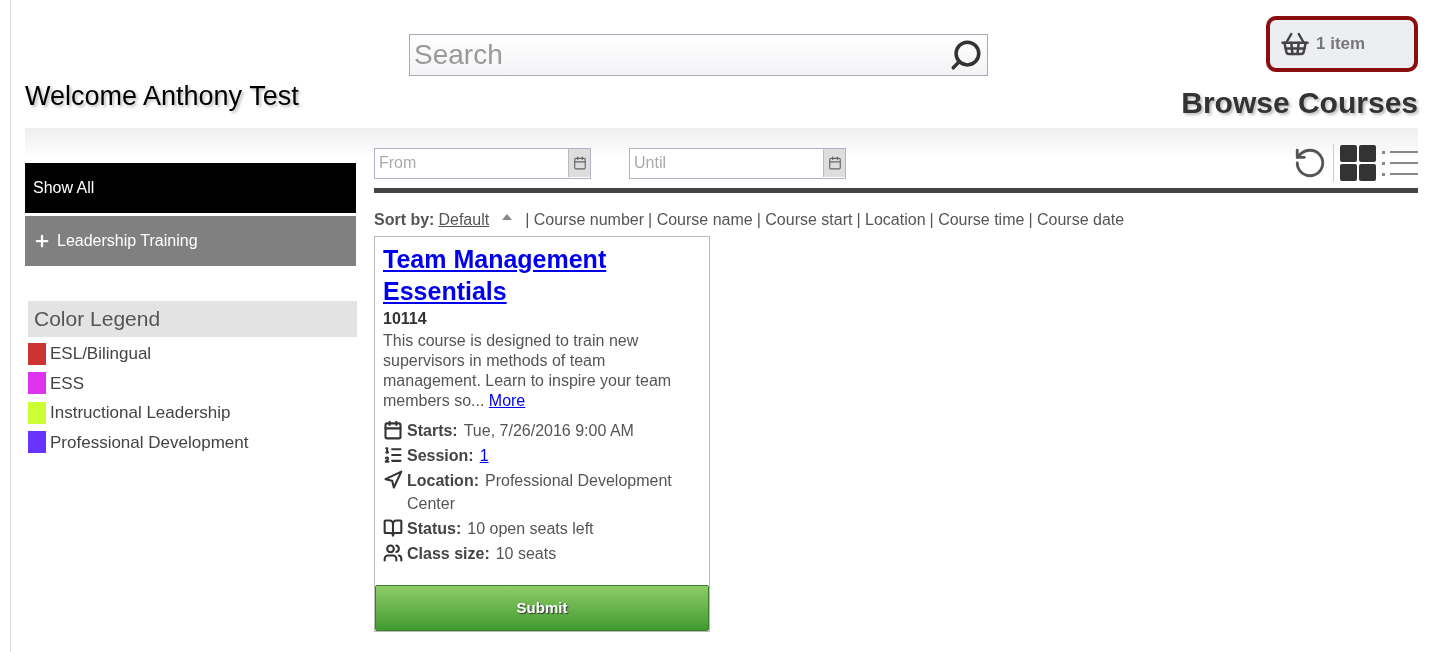 Image resolution: width=1437 pixels, height=652 pixels. I want to click on refresh-icon, so click(1310, 163).